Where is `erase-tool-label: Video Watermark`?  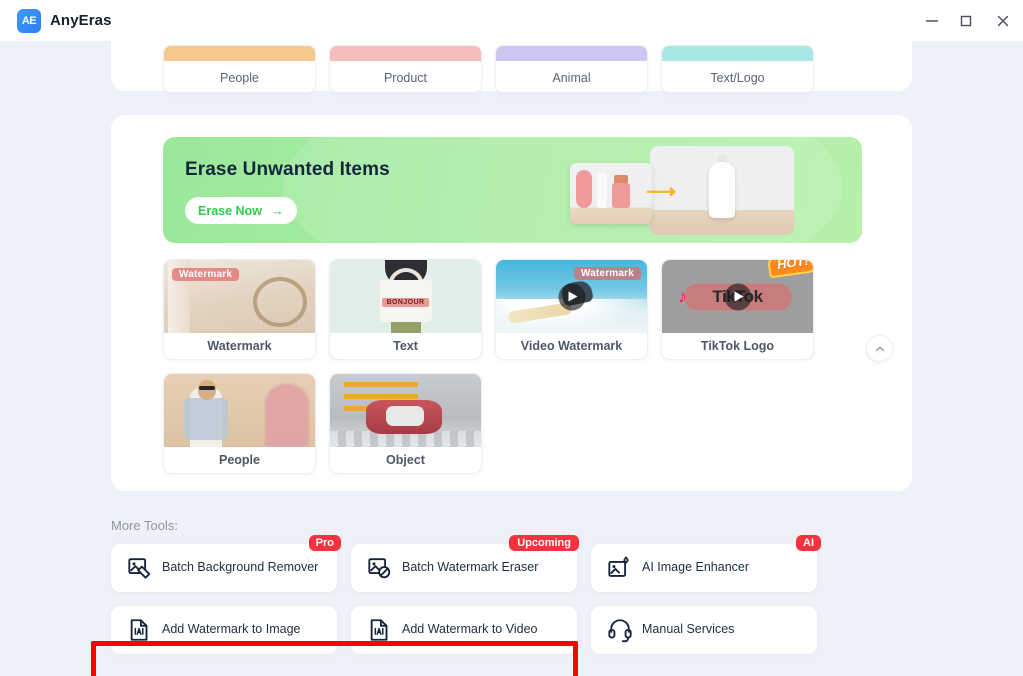
erase-tool-label: Video Watermark is located at coordinates (571, 346).